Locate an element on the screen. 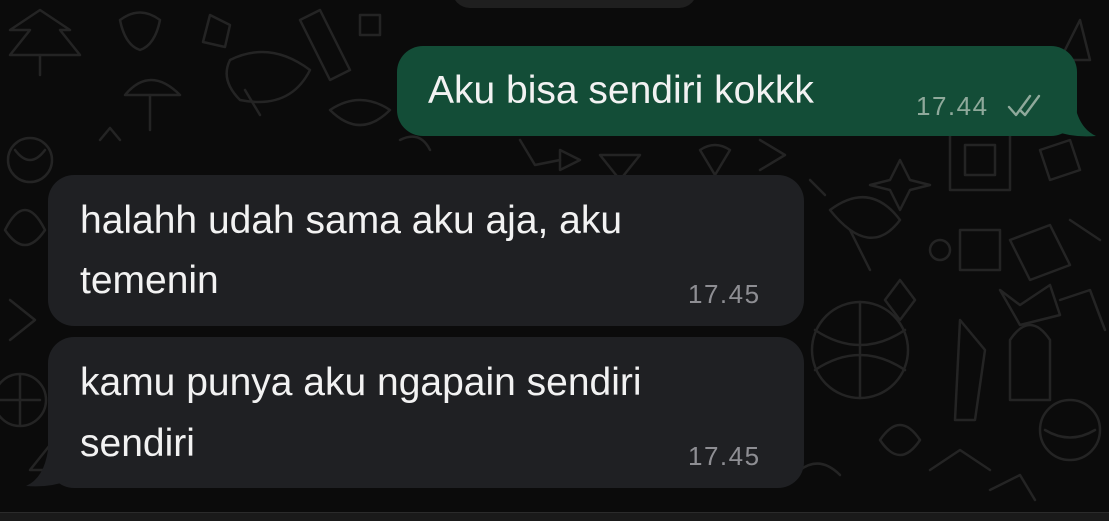 Image resolution: width=1109 pixels, height=521 pixels. outgoing-message-bubble: Aku bisa sendiri kokkk 17.44 is located at coordinates (737, 91).